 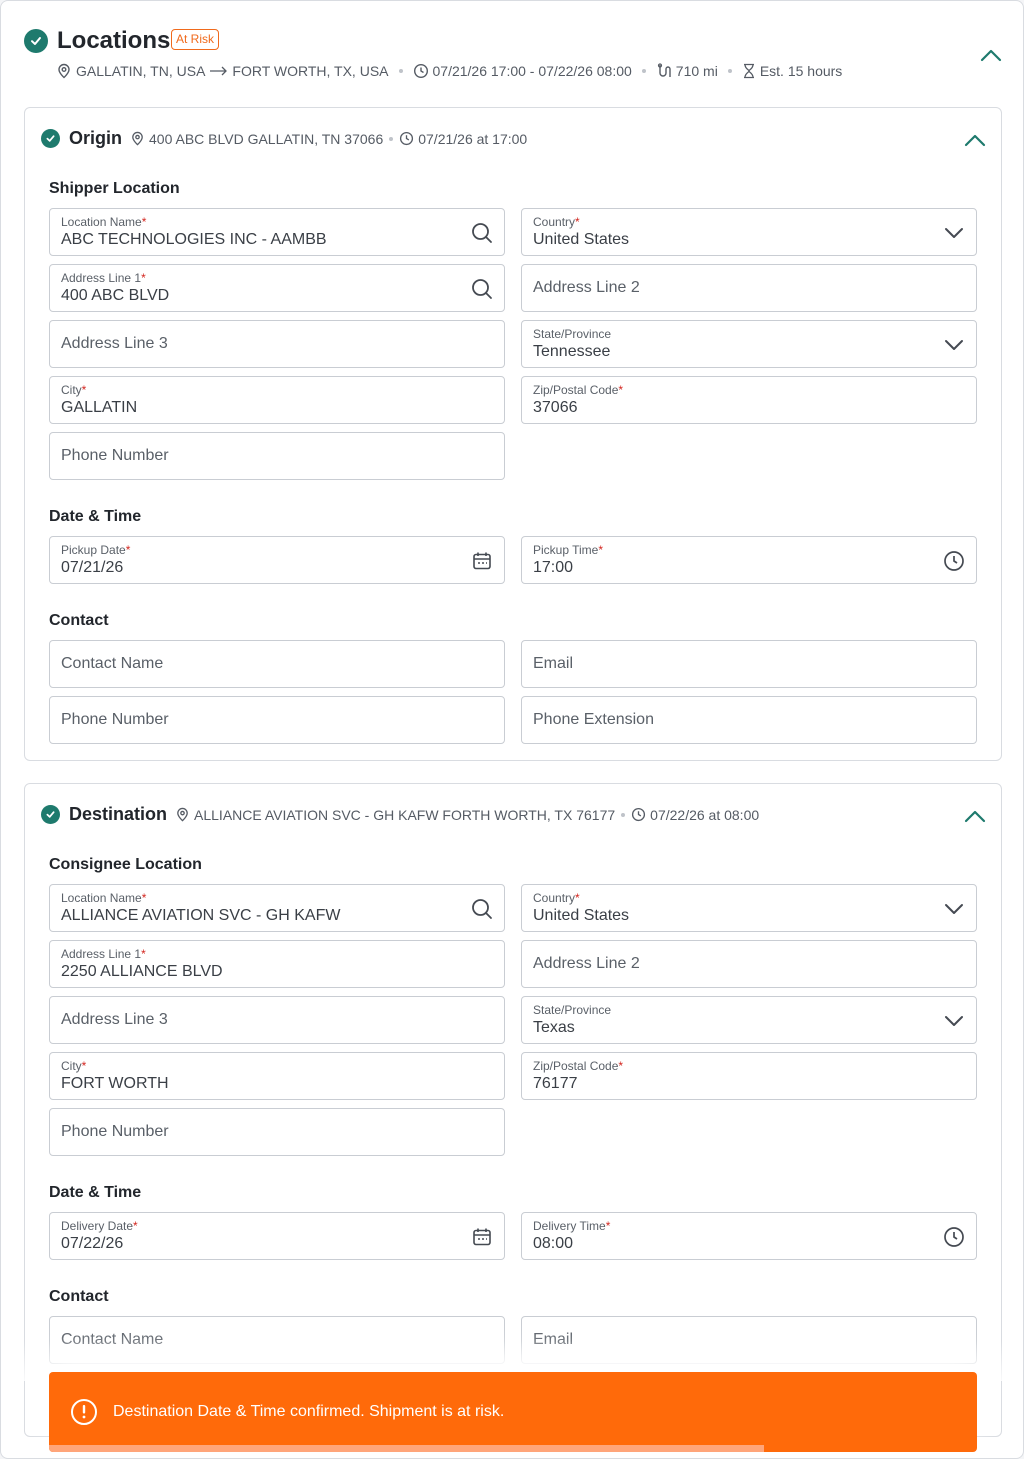 What do you see at coordinates (749, 400) in the screenshot?
I see `origin-zip-field: Zip/Postal Code* 37066` at bounding box center [749, 400].